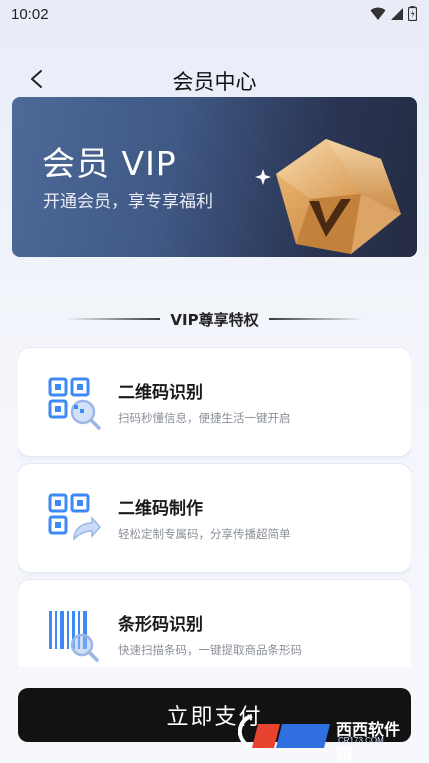  I want to click on watermark-url: CR173.COM, so click(361, 740).